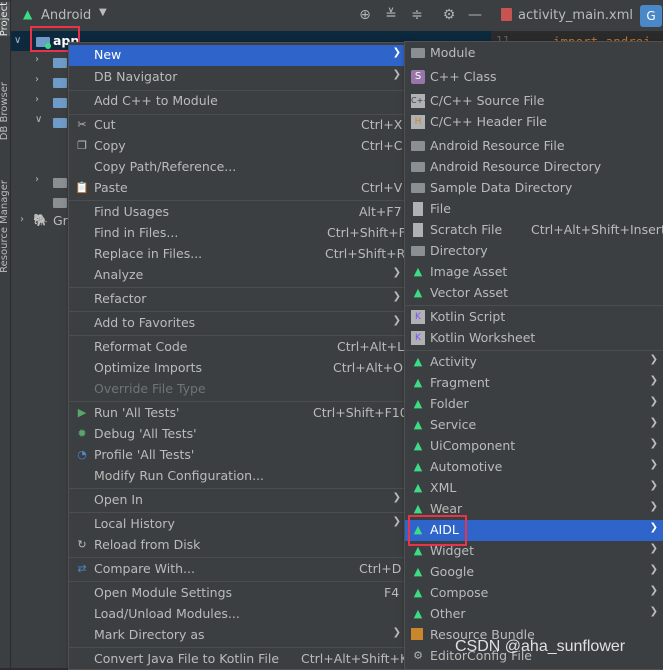 The image size is (663, 670). I want to click on gradle-icon: 🐘, so click(40, 220).